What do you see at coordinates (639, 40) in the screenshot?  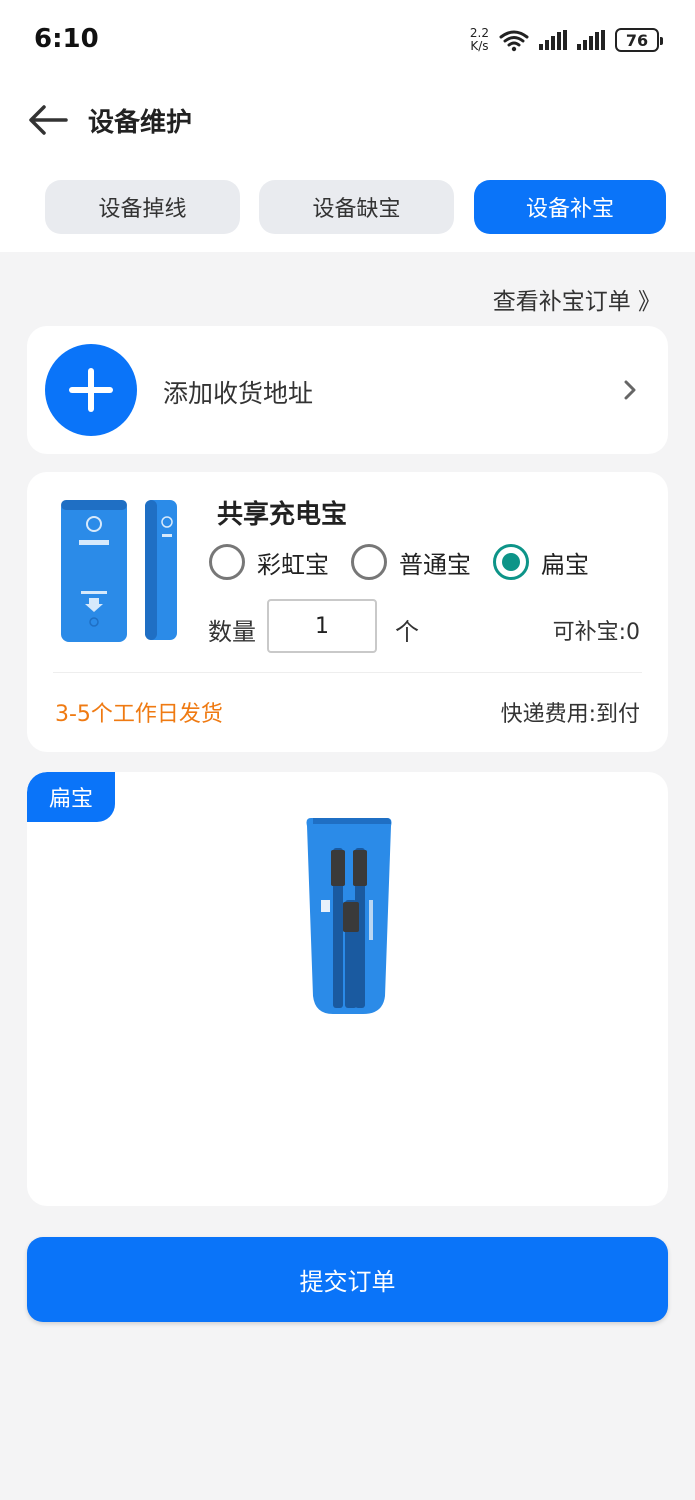 I see `battery-icon: 76` at bounding box center [639, 40].